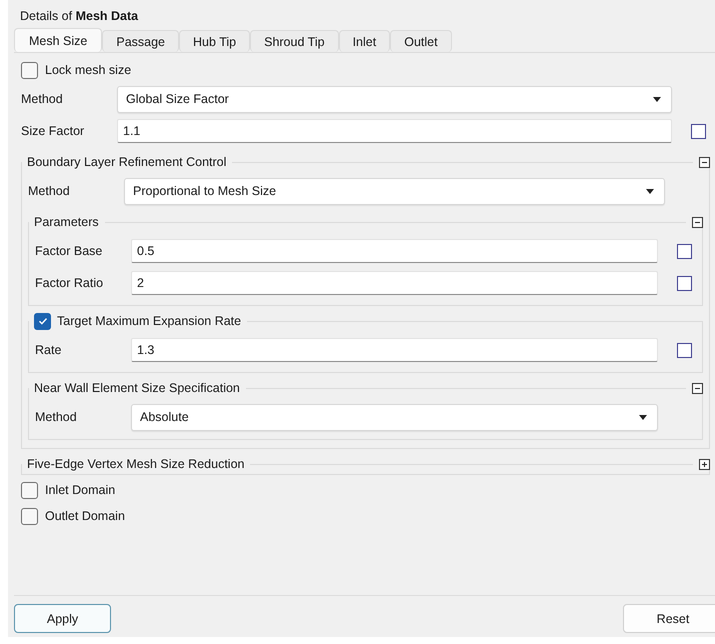  What do you see at coordinates (66, 222) in the screenshot?
I see `group-title: Parameters` at bounding box center [66, 222].